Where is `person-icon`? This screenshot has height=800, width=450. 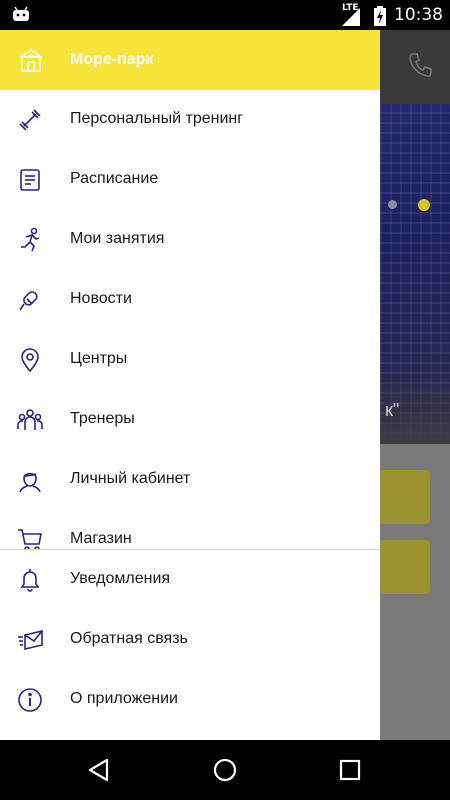
person-icon is located at coordinates (30, 482).